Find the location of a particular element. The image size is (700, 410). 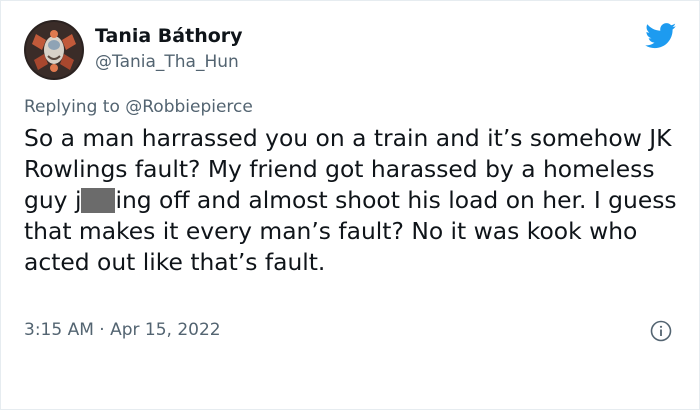

twitter-bird-icon is located at coordinates (661, 36).